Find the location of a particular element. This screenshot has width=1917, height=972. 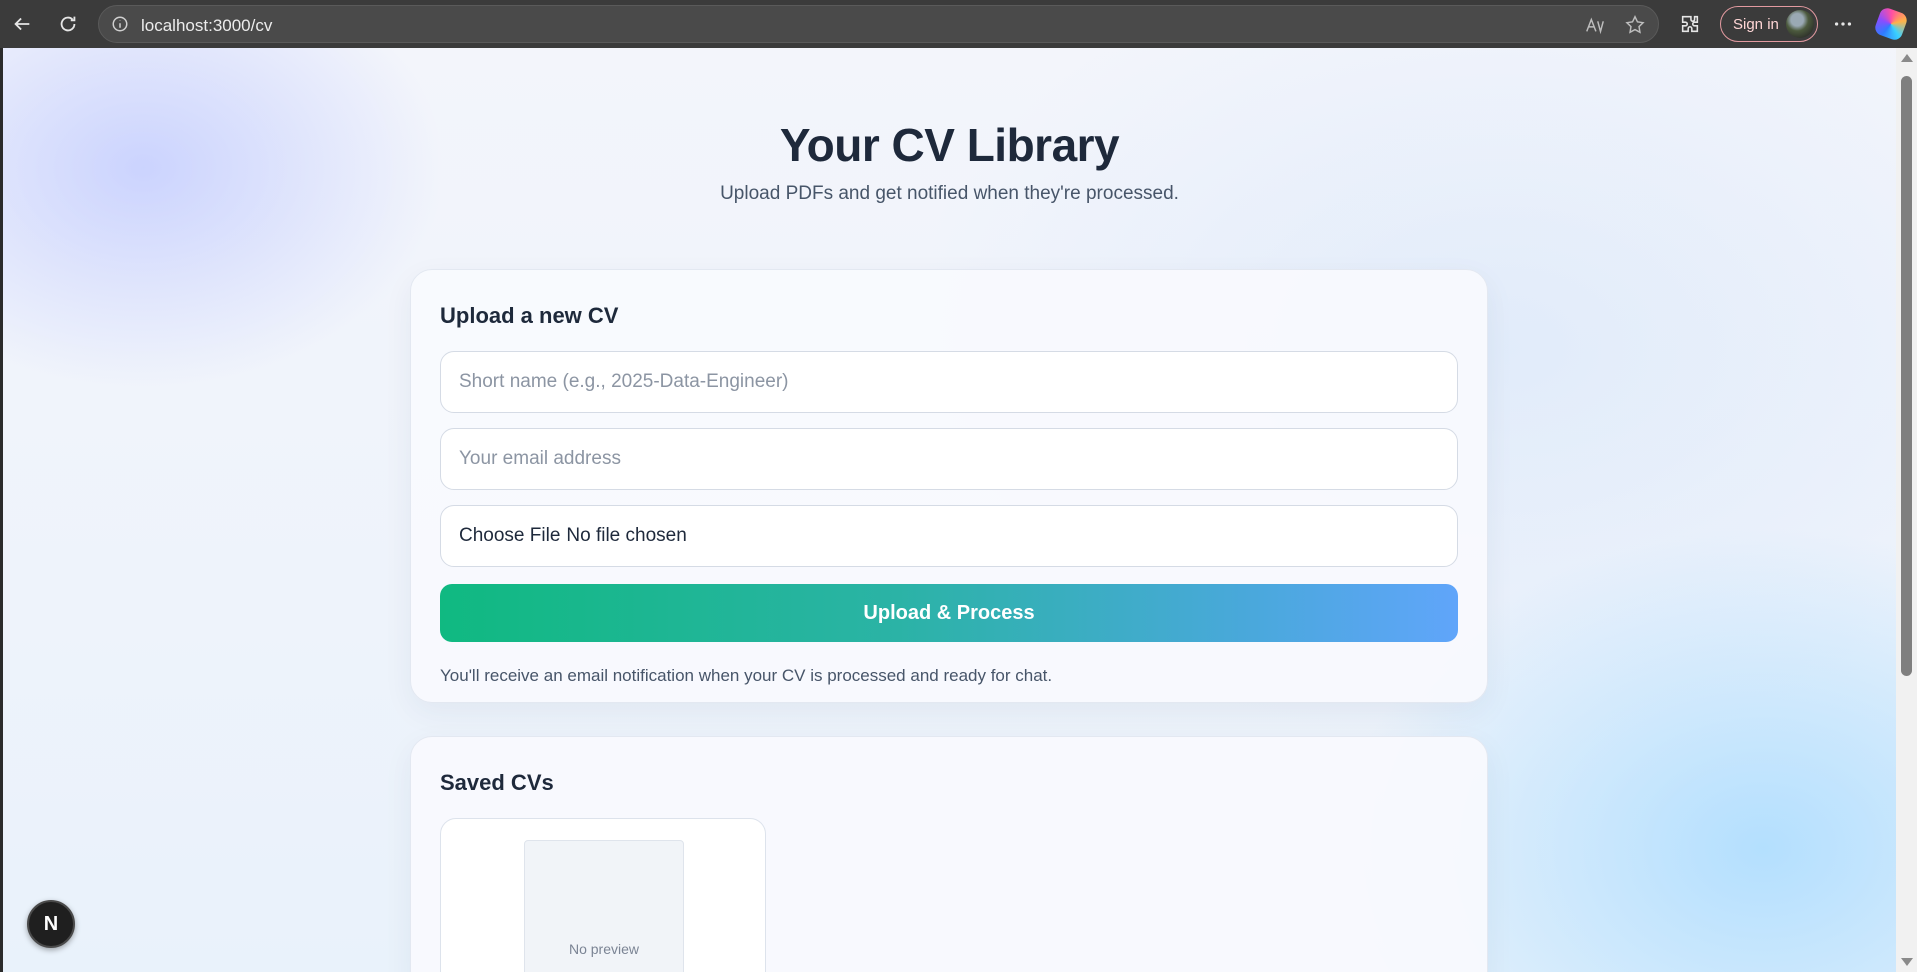

back-icon is located at coordinates (22, 24).